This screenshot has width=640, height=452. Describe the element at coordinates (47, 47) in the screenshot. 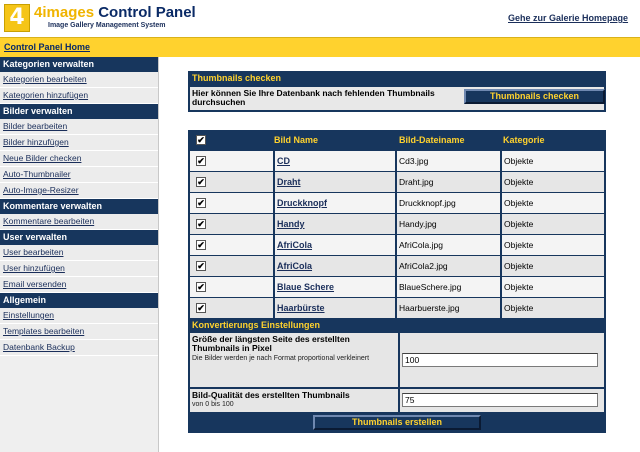

I see `control-panel-home-link: Control Panel Home` at that location.